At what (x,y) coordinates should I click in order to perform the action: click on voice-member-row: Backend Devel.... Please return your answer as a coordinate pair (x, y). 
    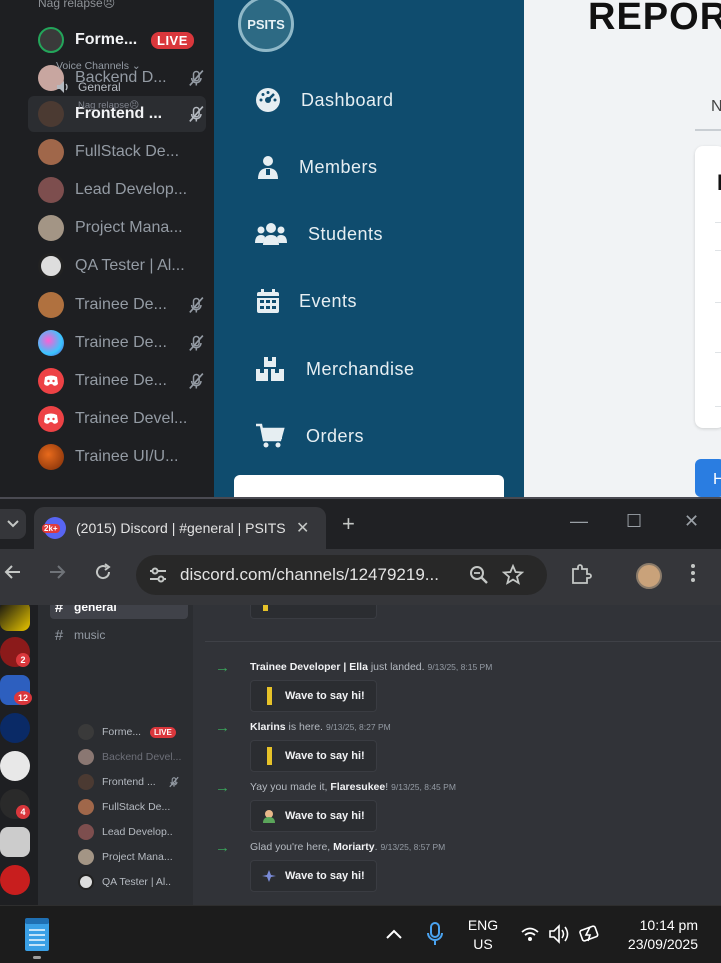
    Looking at the image, I should click on (133, 757).